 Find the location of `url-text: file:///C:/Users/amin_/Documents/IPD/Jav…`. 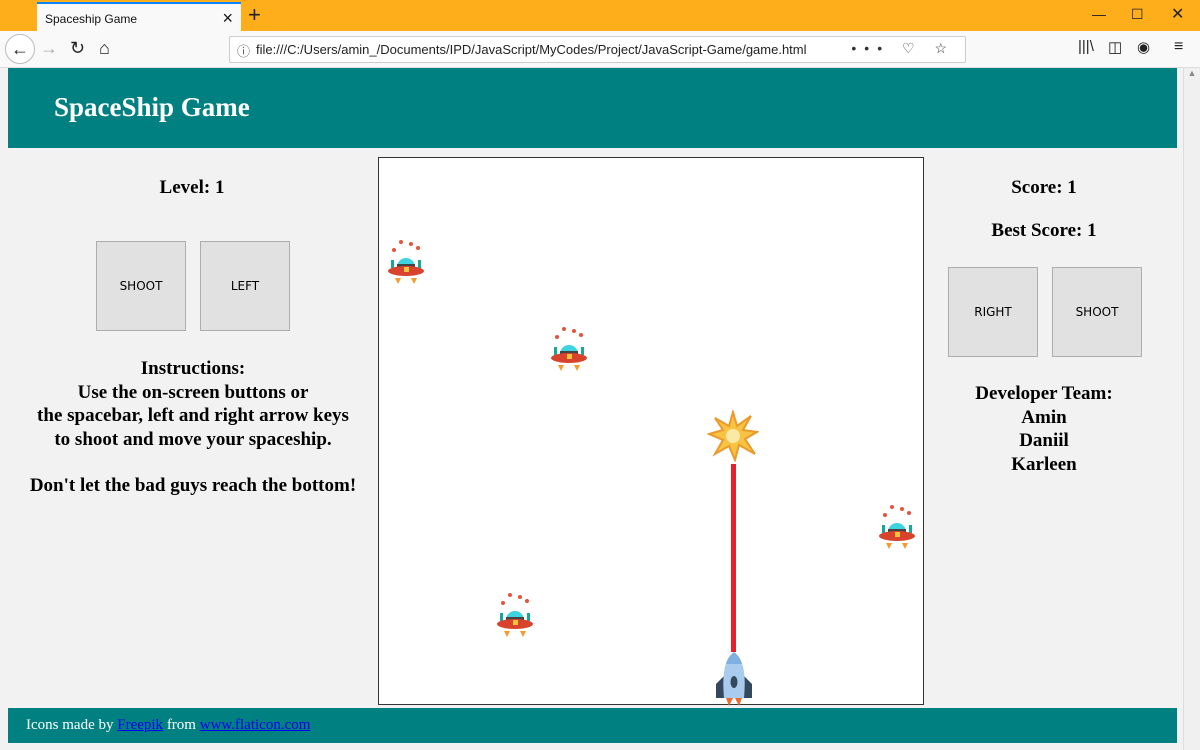

url-text: file:///C:/Users/amin_/Documents/IPD/Jav… is located at coordinates (531, 49).